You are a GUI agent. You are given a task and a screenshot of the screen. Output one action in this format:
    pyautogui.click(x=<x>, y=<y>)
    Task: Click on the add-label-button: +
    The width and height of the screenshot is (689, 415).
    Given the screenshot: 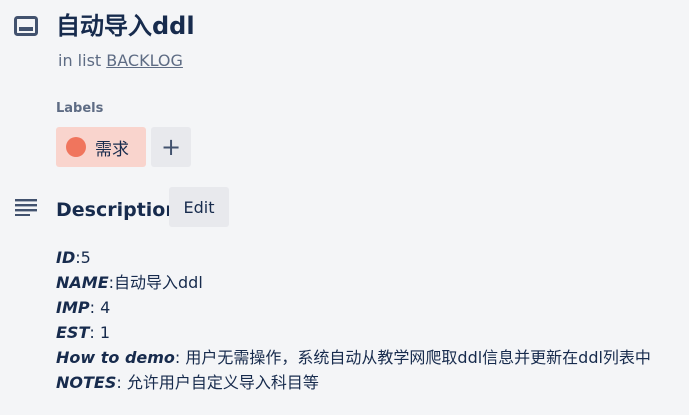 What is the action you would take?
    pyautogui.click(x=171, y=147)
    